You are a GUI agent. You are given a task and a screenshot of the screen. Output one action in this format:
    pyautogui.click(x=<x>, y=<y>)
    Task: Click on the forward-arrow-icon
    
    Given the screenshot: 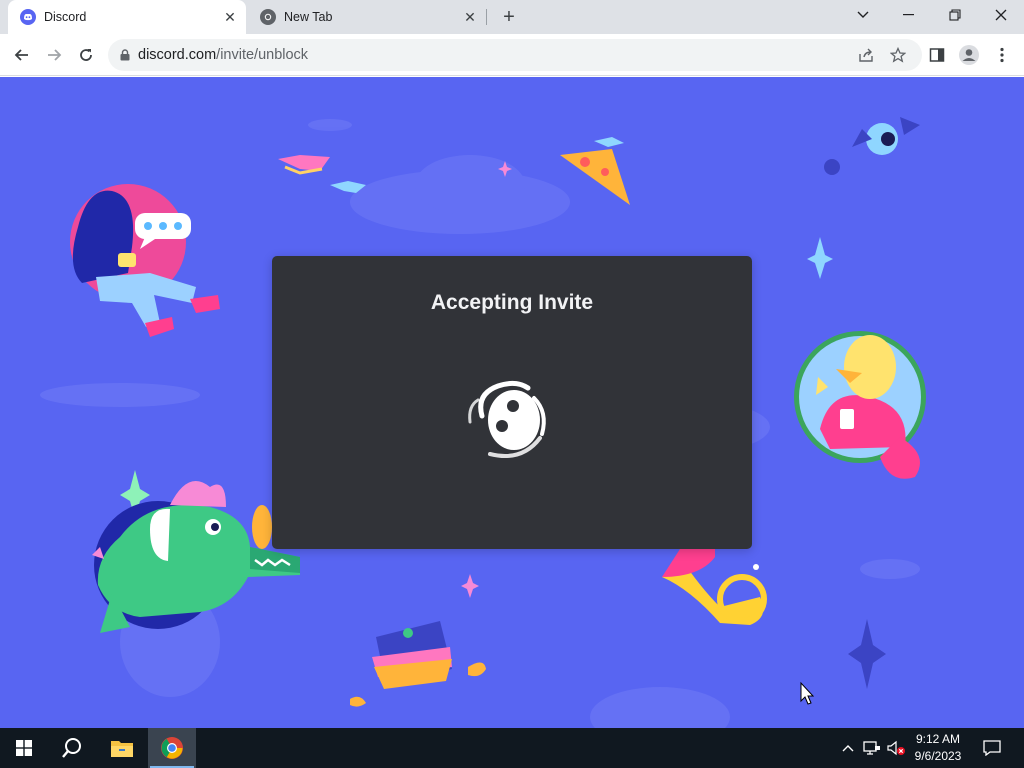 What is the action you would take?
    pyautogui.click(x=54, y=55)
    